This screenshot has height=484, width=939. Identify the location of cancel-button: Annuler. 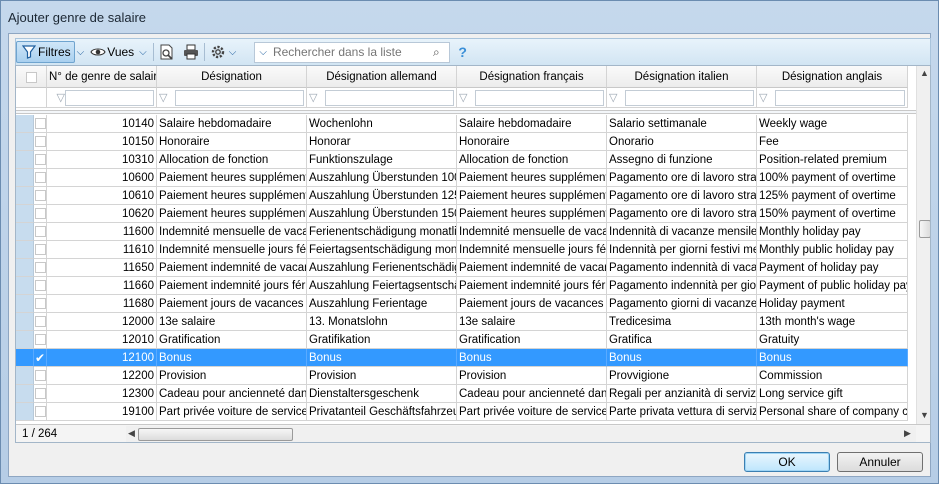
(880, 462).